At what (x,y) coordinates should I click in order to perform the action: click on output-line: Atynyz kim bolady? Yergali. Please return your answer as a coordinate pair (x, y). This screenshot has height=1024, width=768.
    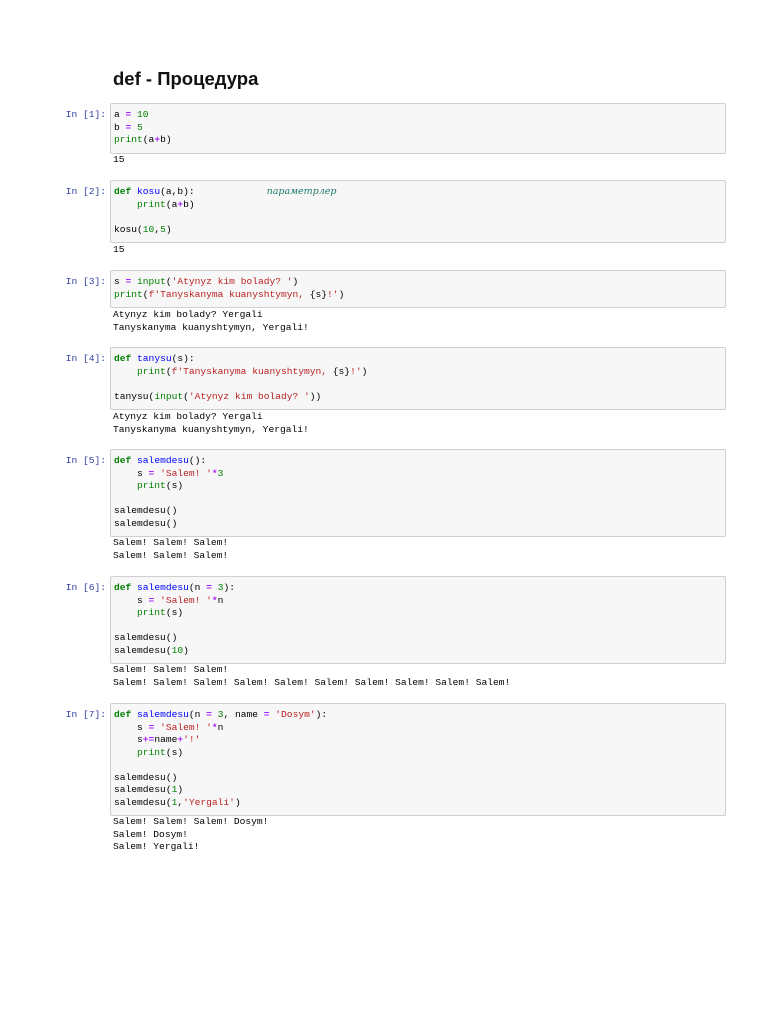
    Looking at the image, I should click on (188, 416).